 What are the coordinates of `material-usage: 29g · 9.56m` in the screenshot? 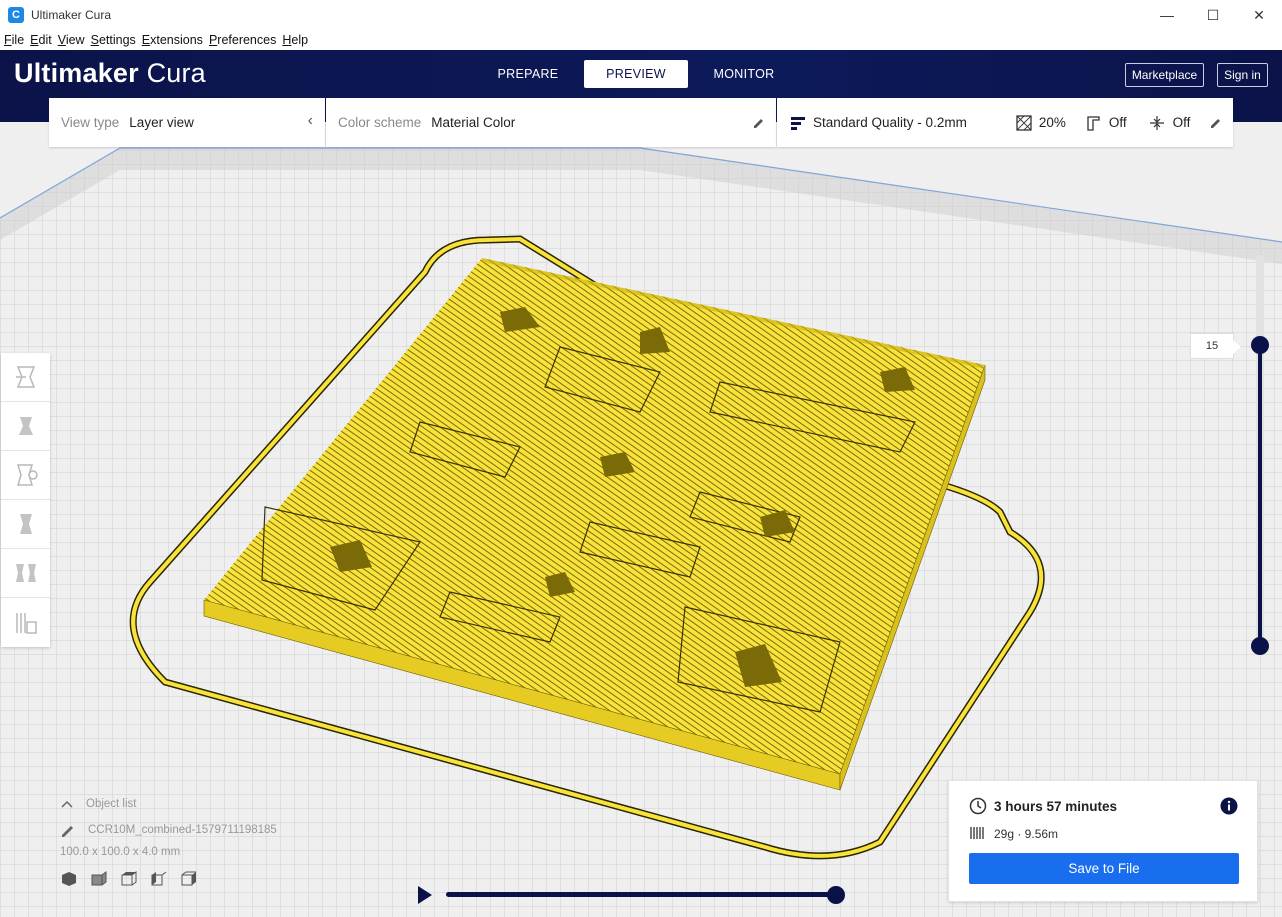 It's located at (1026, 834).